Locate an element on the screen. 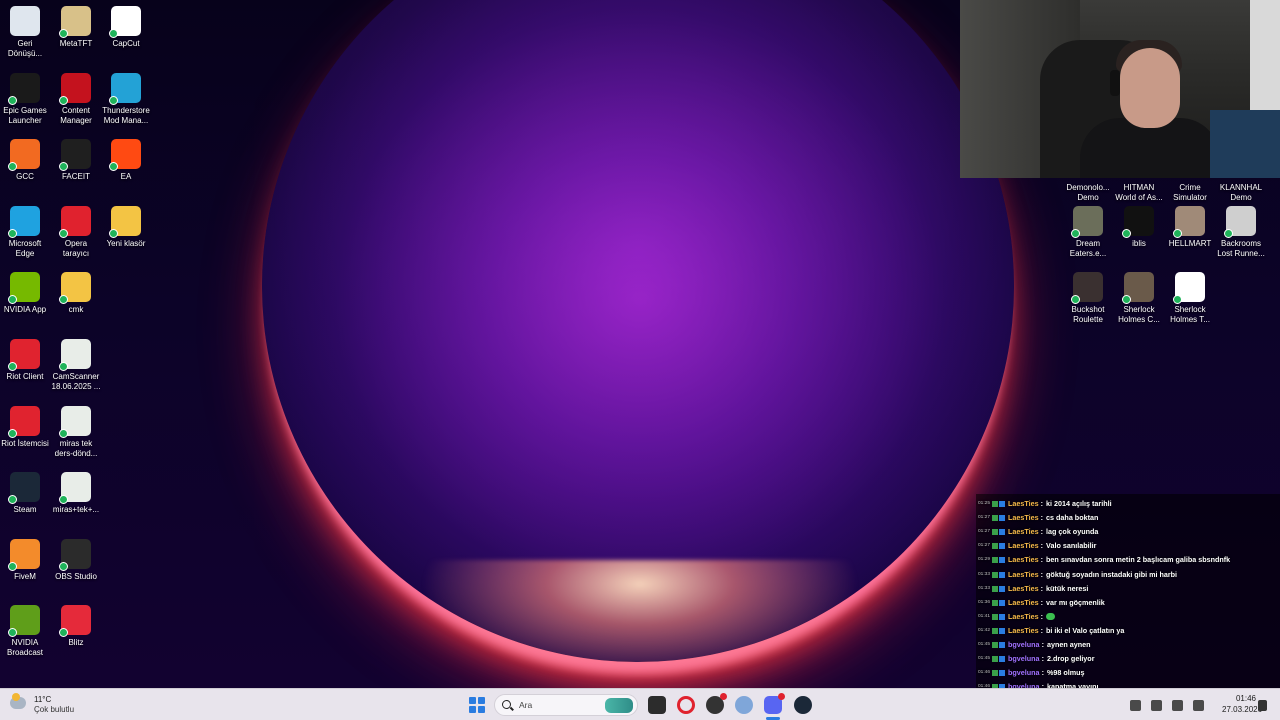 This screenshot has height=720, width=1280. desktop-shortcut: OBS Studio is located at coordinates (76, 560).